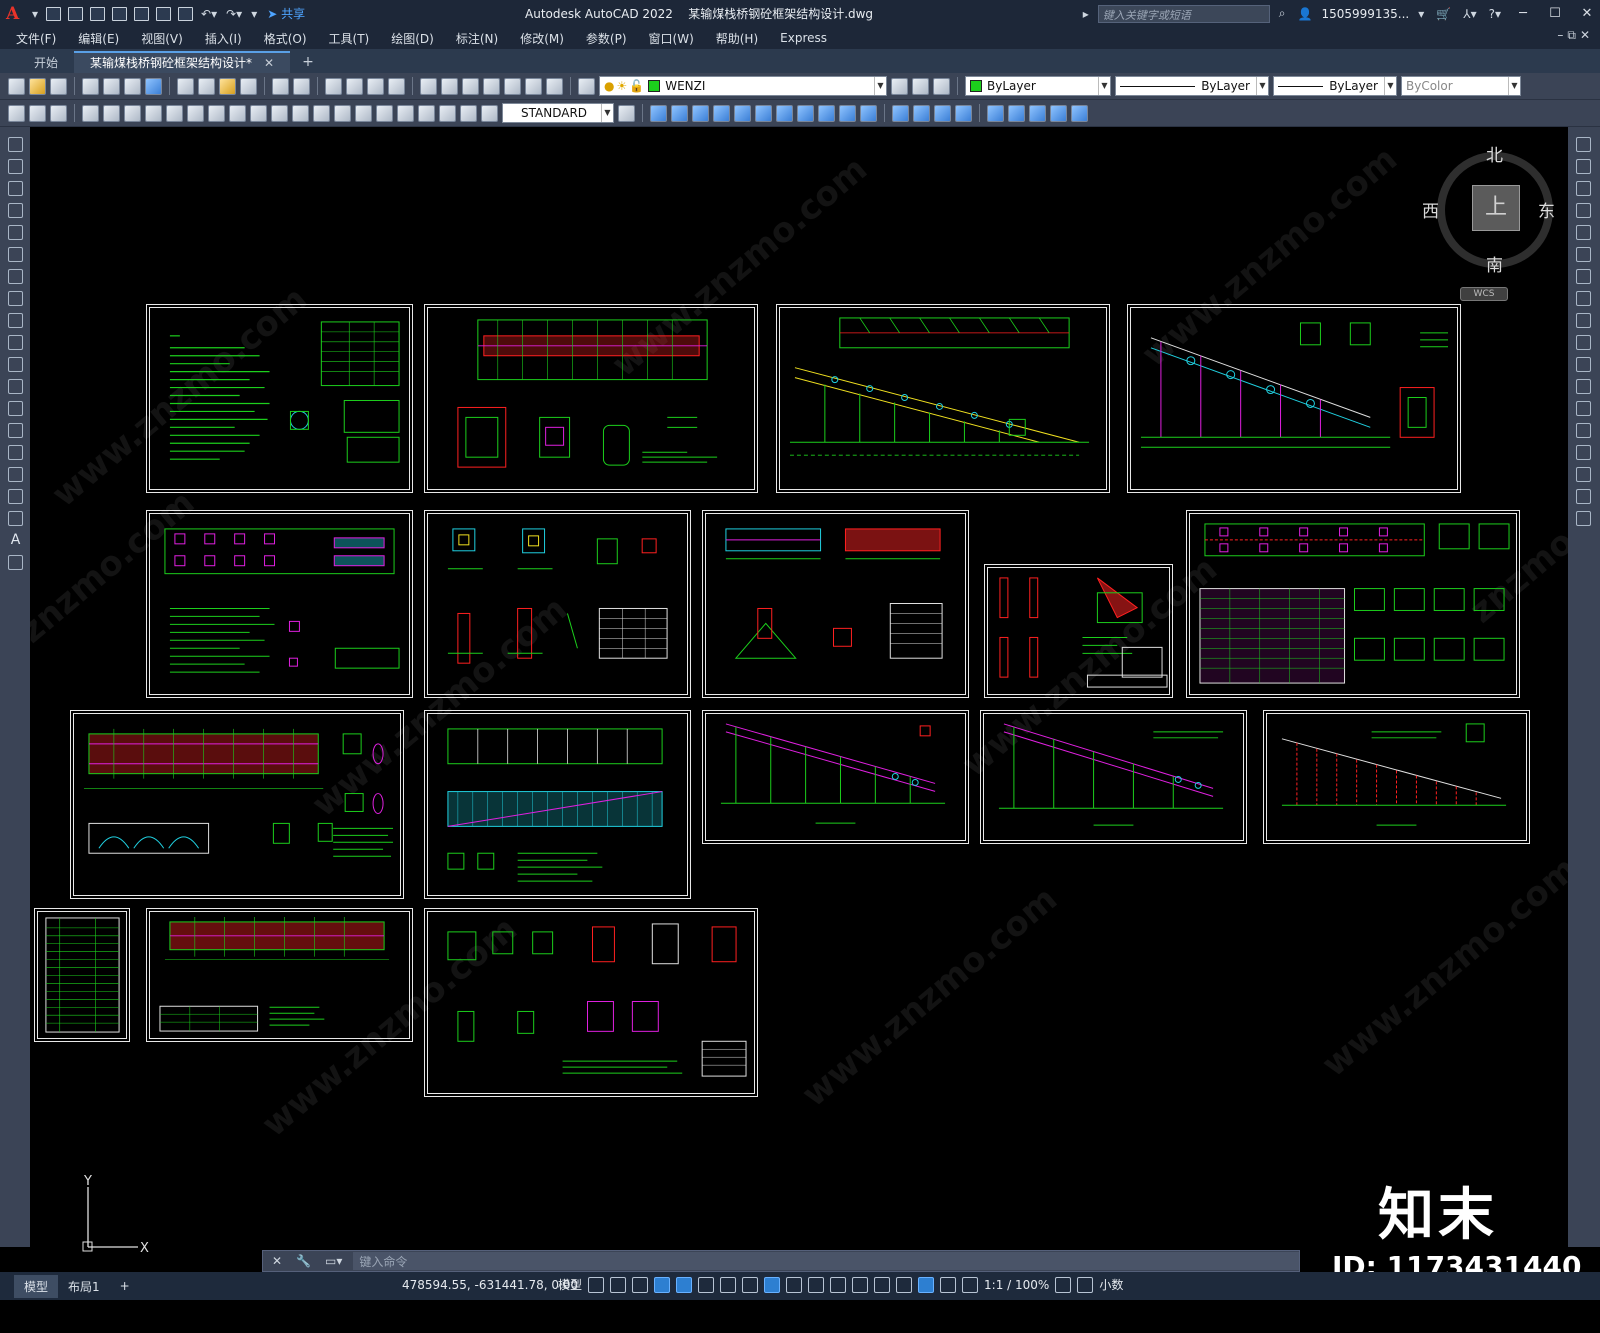  Describe the element at coordinates (700, 113) in the screenshot. I see `cylinder-icon` at that location.